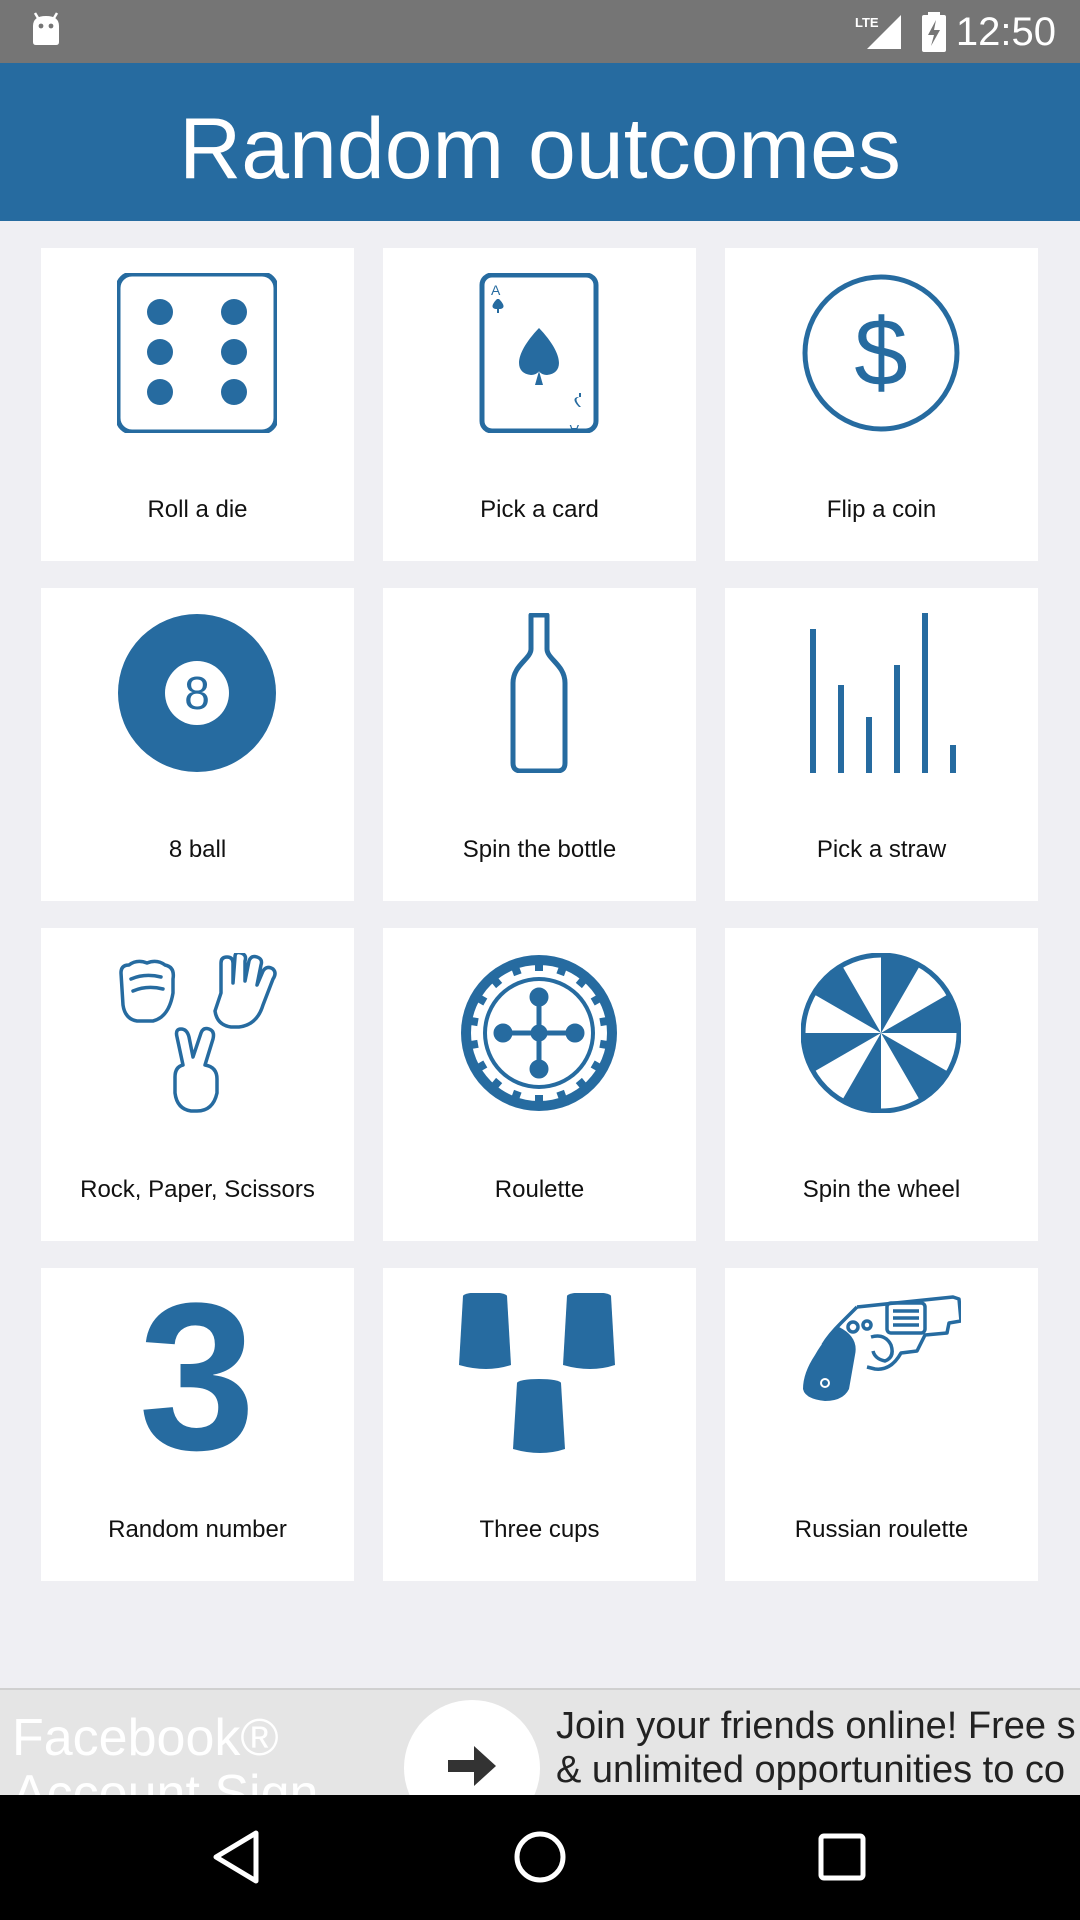 The width and height of the screenshot is (1080, 1920). Describe the element at coordinates (539, 849) in the screenshot. I see `tile-label: Spin the bottle` at that location.